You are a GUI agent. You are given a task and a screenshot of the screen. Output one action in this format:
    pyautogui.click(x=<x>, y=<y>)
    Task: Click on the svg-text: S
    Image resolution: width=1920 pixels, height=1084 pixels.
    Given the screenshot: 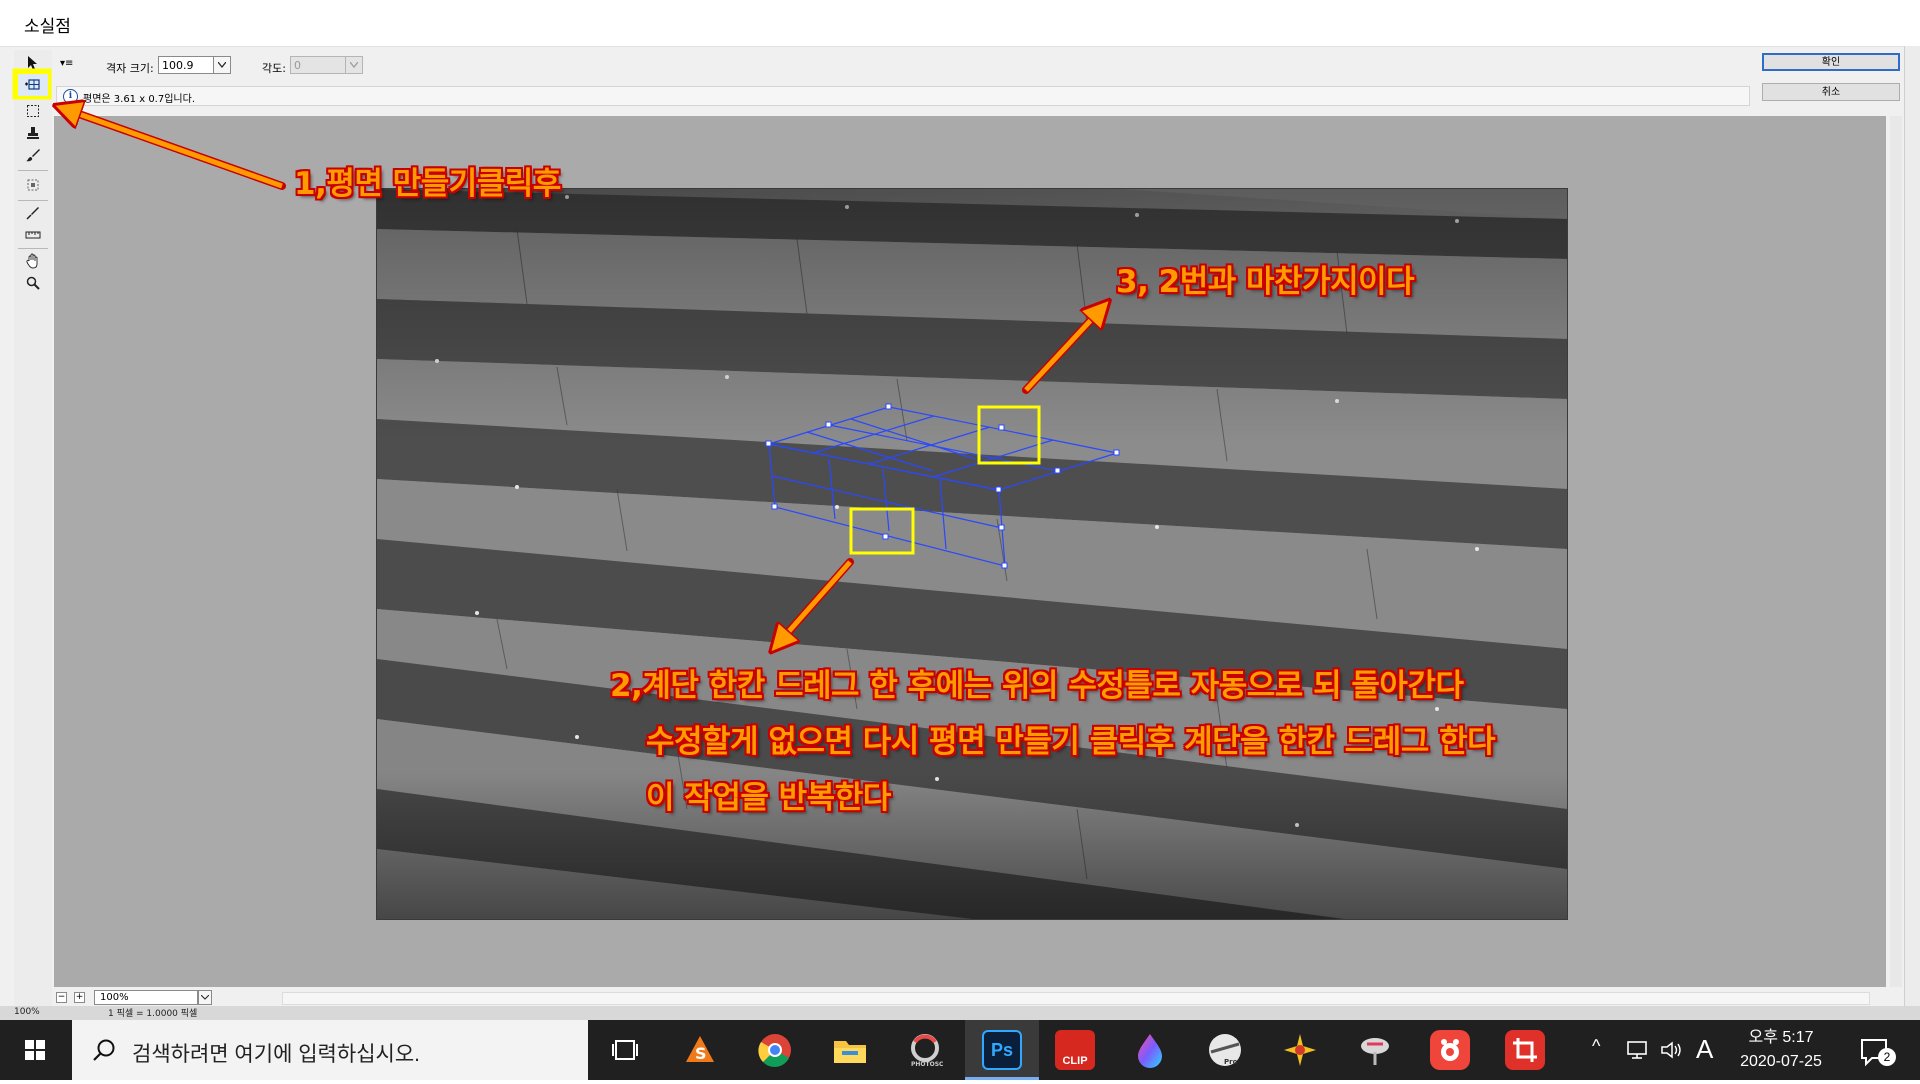 What is the action you would take?
    pyautogui.click(x=701, y=1053)
    